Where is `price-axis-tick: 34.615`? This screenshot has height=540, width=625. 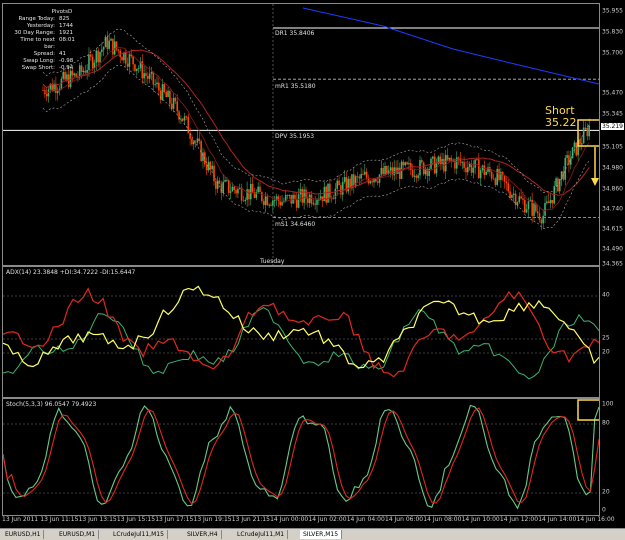 price-axis-tick: 34.615 is located at coordinates (612, 229).